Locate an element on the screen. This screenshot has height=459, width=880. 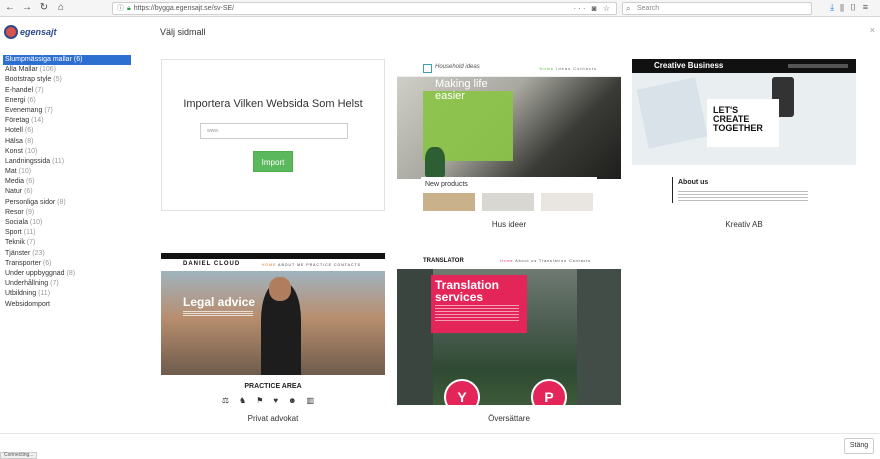
sidebar-item-label: Evenemang is located at coordinates (24, 110).